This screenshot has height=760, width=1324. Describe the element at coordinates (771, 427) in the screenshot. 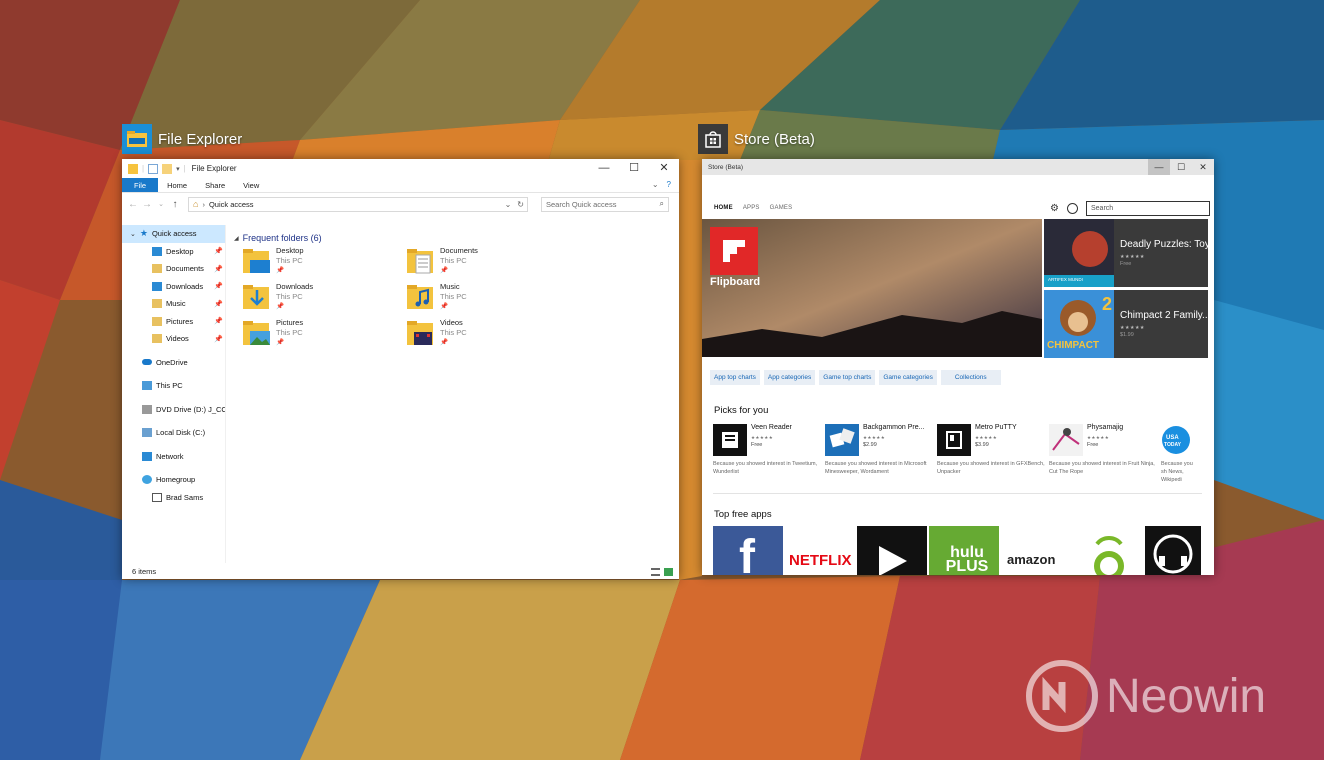

I see `pick-name: Veen Reader` at that location.